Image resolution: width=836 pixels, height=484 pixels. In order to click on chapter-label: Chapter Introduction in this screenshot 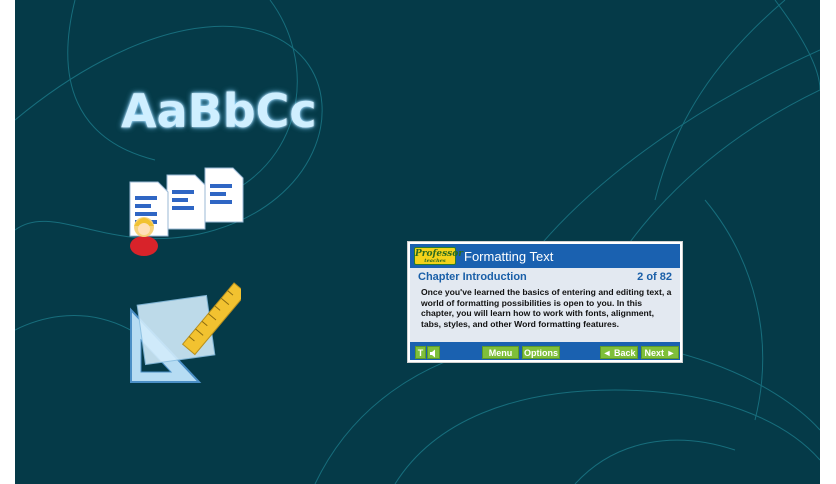, I will do `click(472, 277)`.